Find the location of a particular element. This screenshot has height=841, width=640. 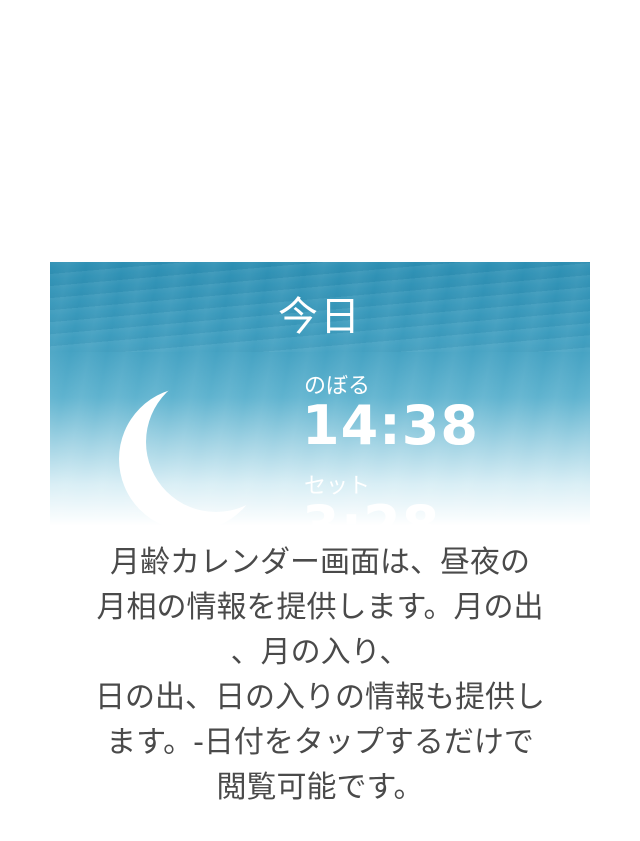

moonrise-time: 14:38 is located at coordinates (390, 425).